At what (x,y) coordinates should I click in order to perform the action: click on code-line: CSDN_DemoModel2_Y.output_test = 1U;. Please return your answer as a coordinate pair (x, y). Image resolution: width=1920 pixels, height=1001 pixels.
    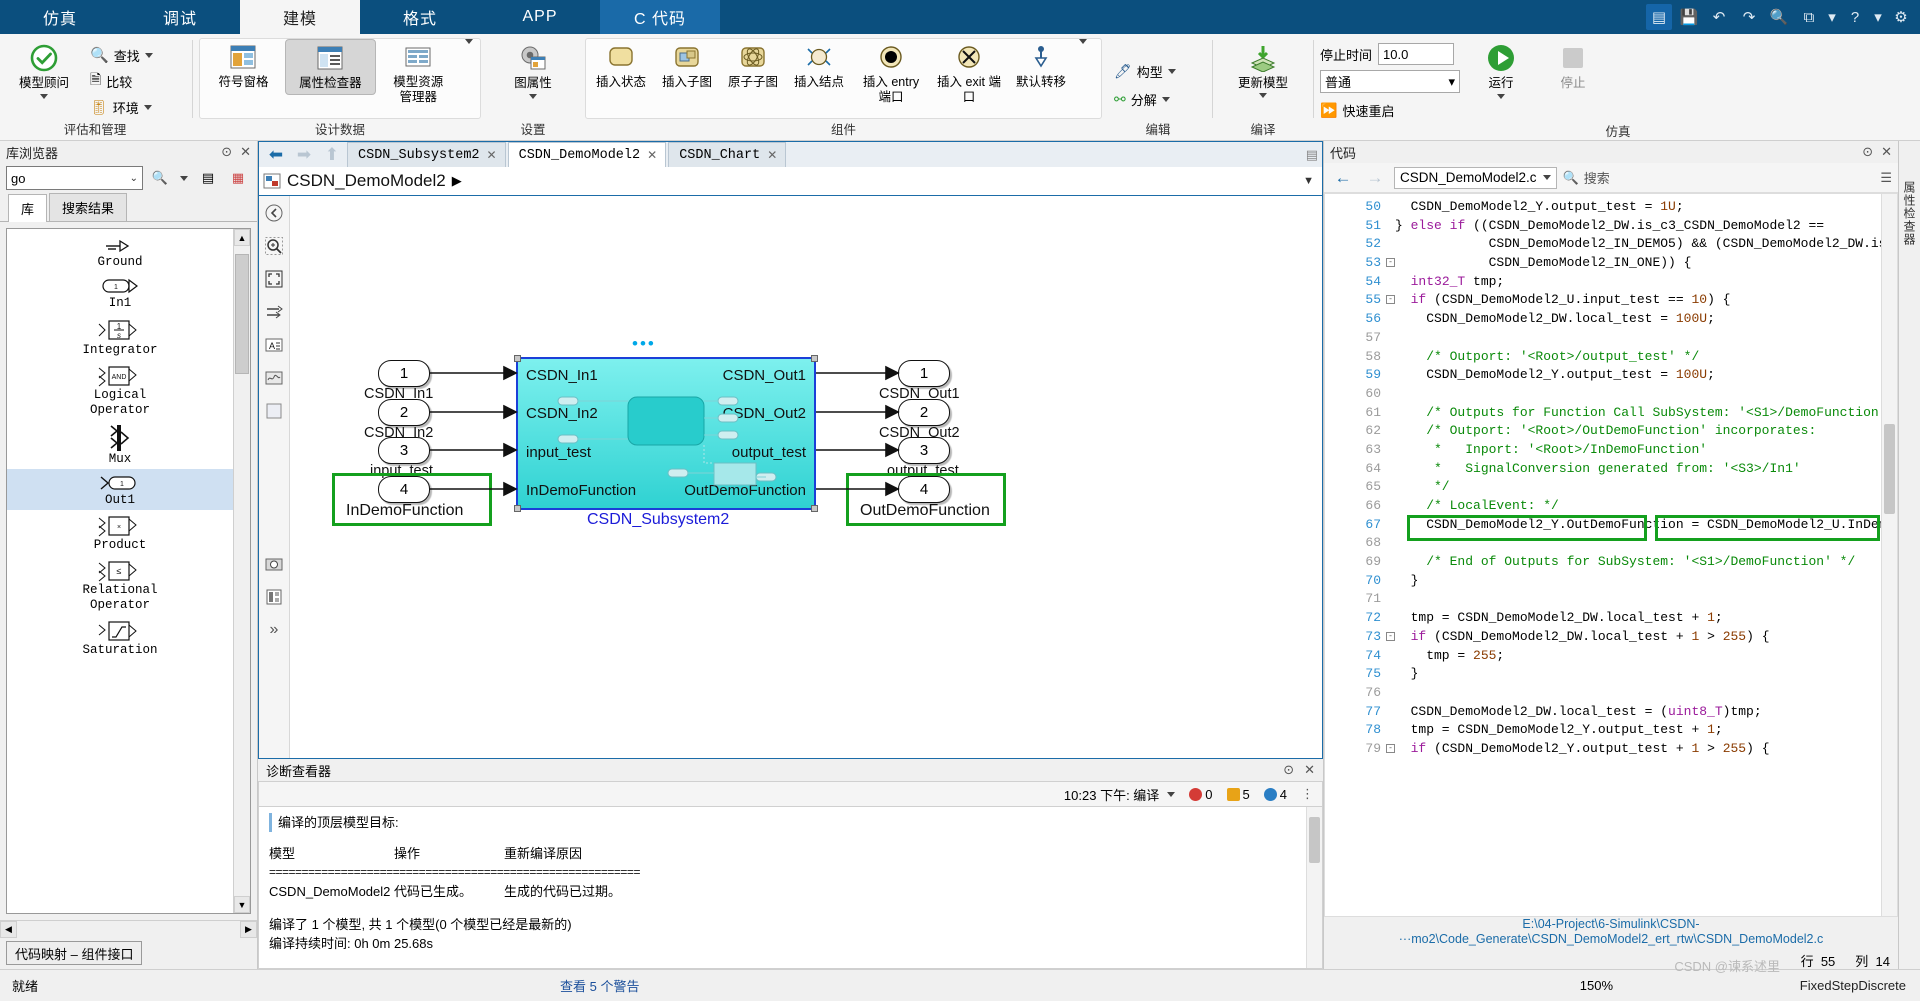
    Looking at the image, I should click on (1646, 207).